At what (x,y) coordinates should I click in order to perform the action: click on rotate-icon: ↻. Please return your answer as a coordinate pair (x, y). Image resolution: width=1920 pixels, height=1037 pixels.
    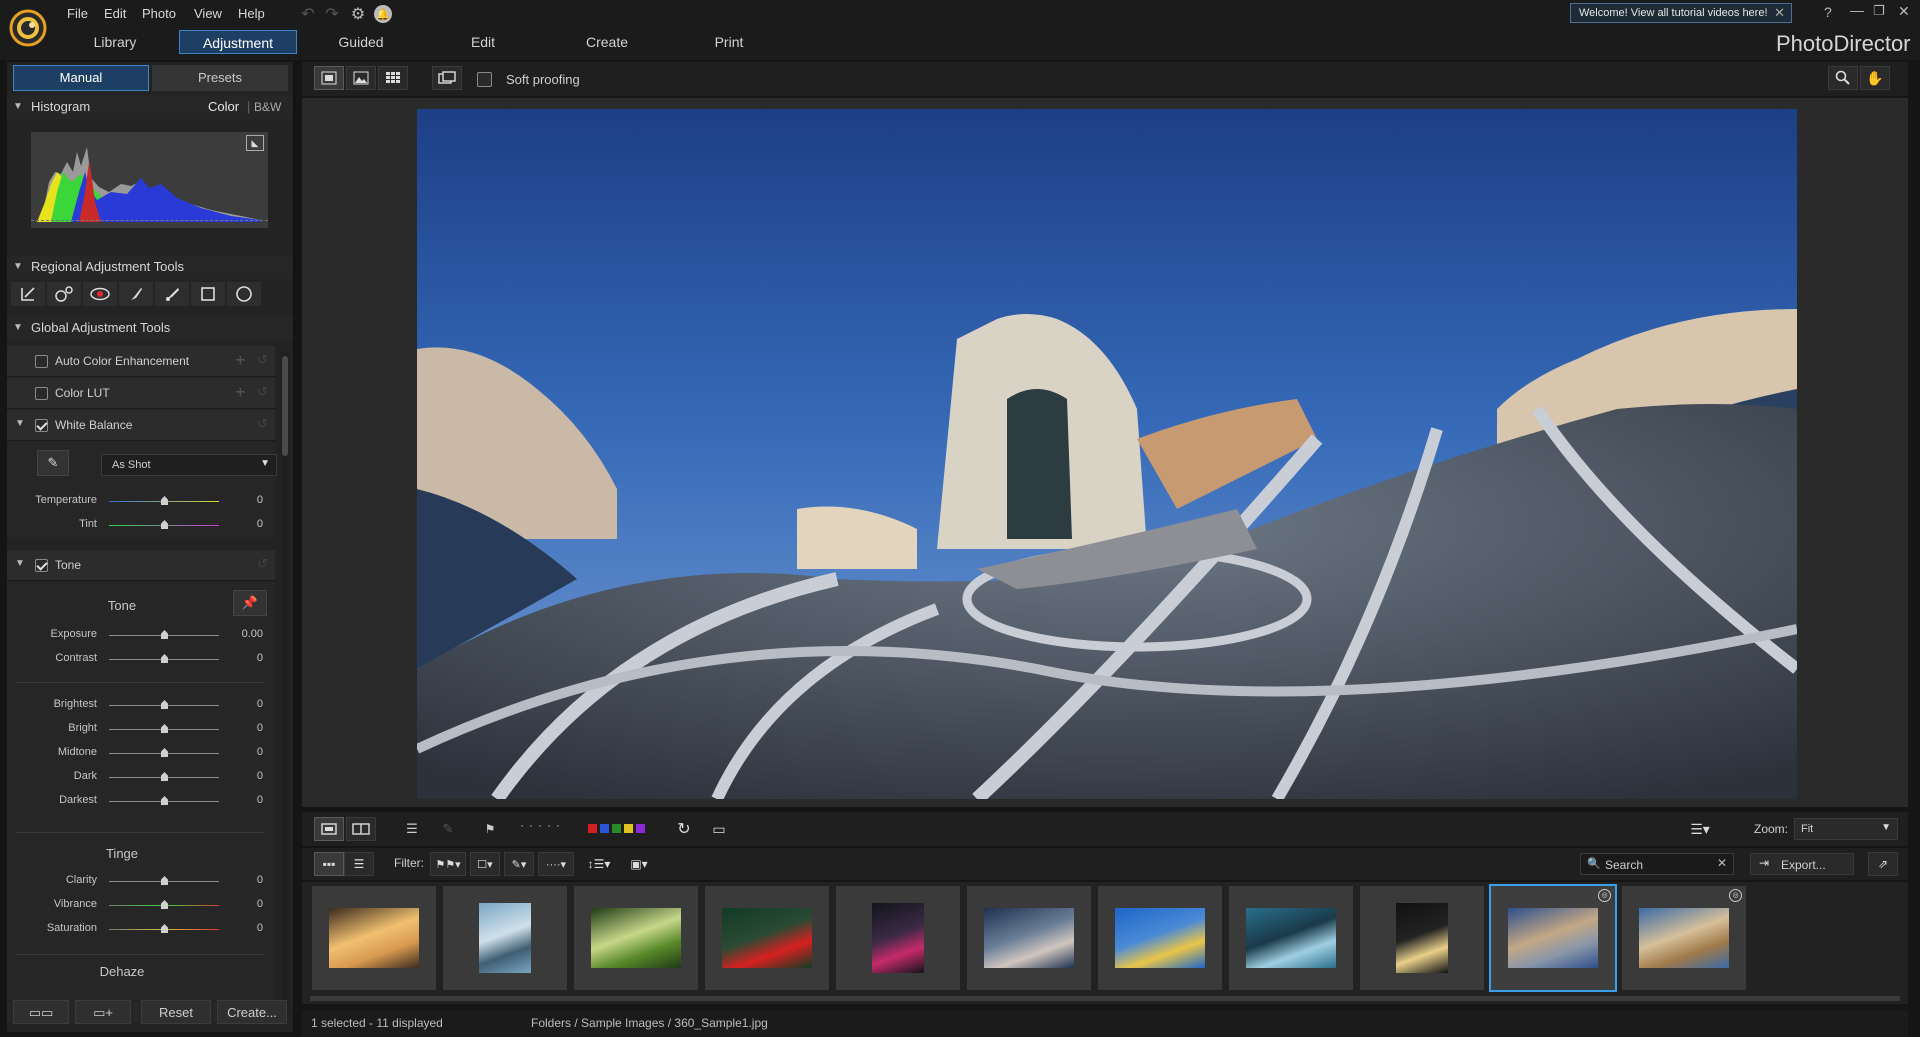
    Looking at the image, I should click on (684, 829).